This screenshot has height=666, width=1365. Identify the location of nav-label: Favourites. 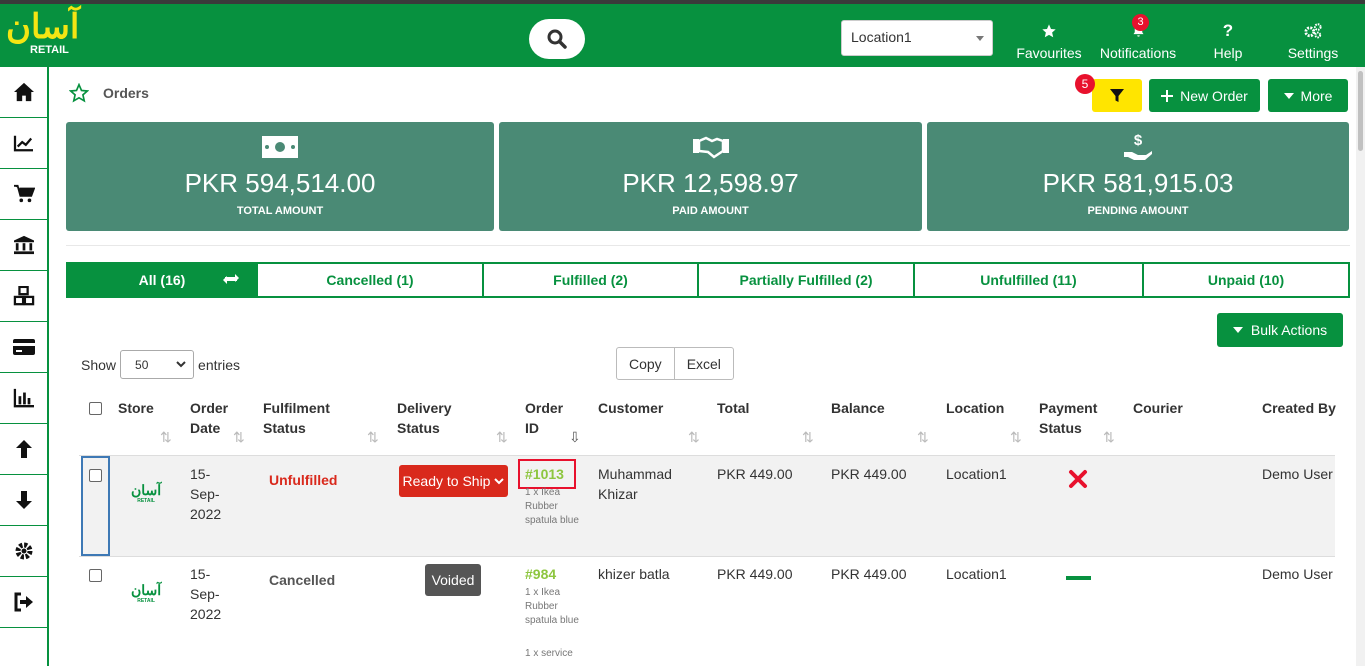
(1049, 53).